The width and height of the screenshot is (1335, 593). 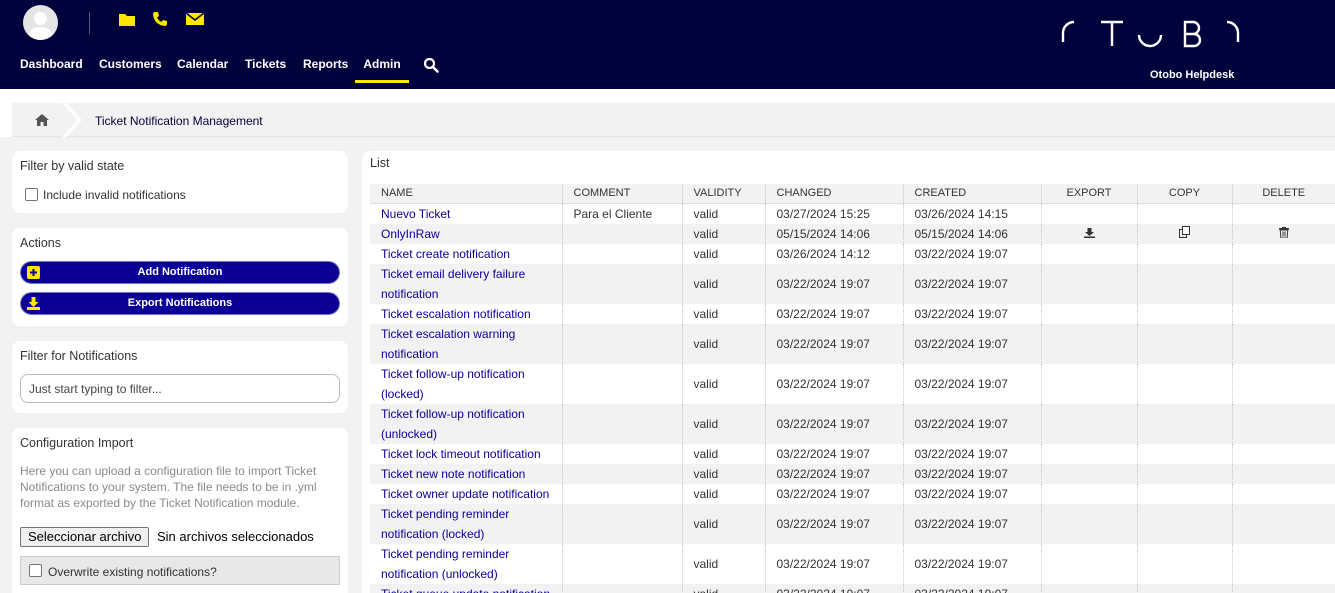 I want to click on cell-name: Ticket follow-up notification (unlocked), so click(x=466, y=424).